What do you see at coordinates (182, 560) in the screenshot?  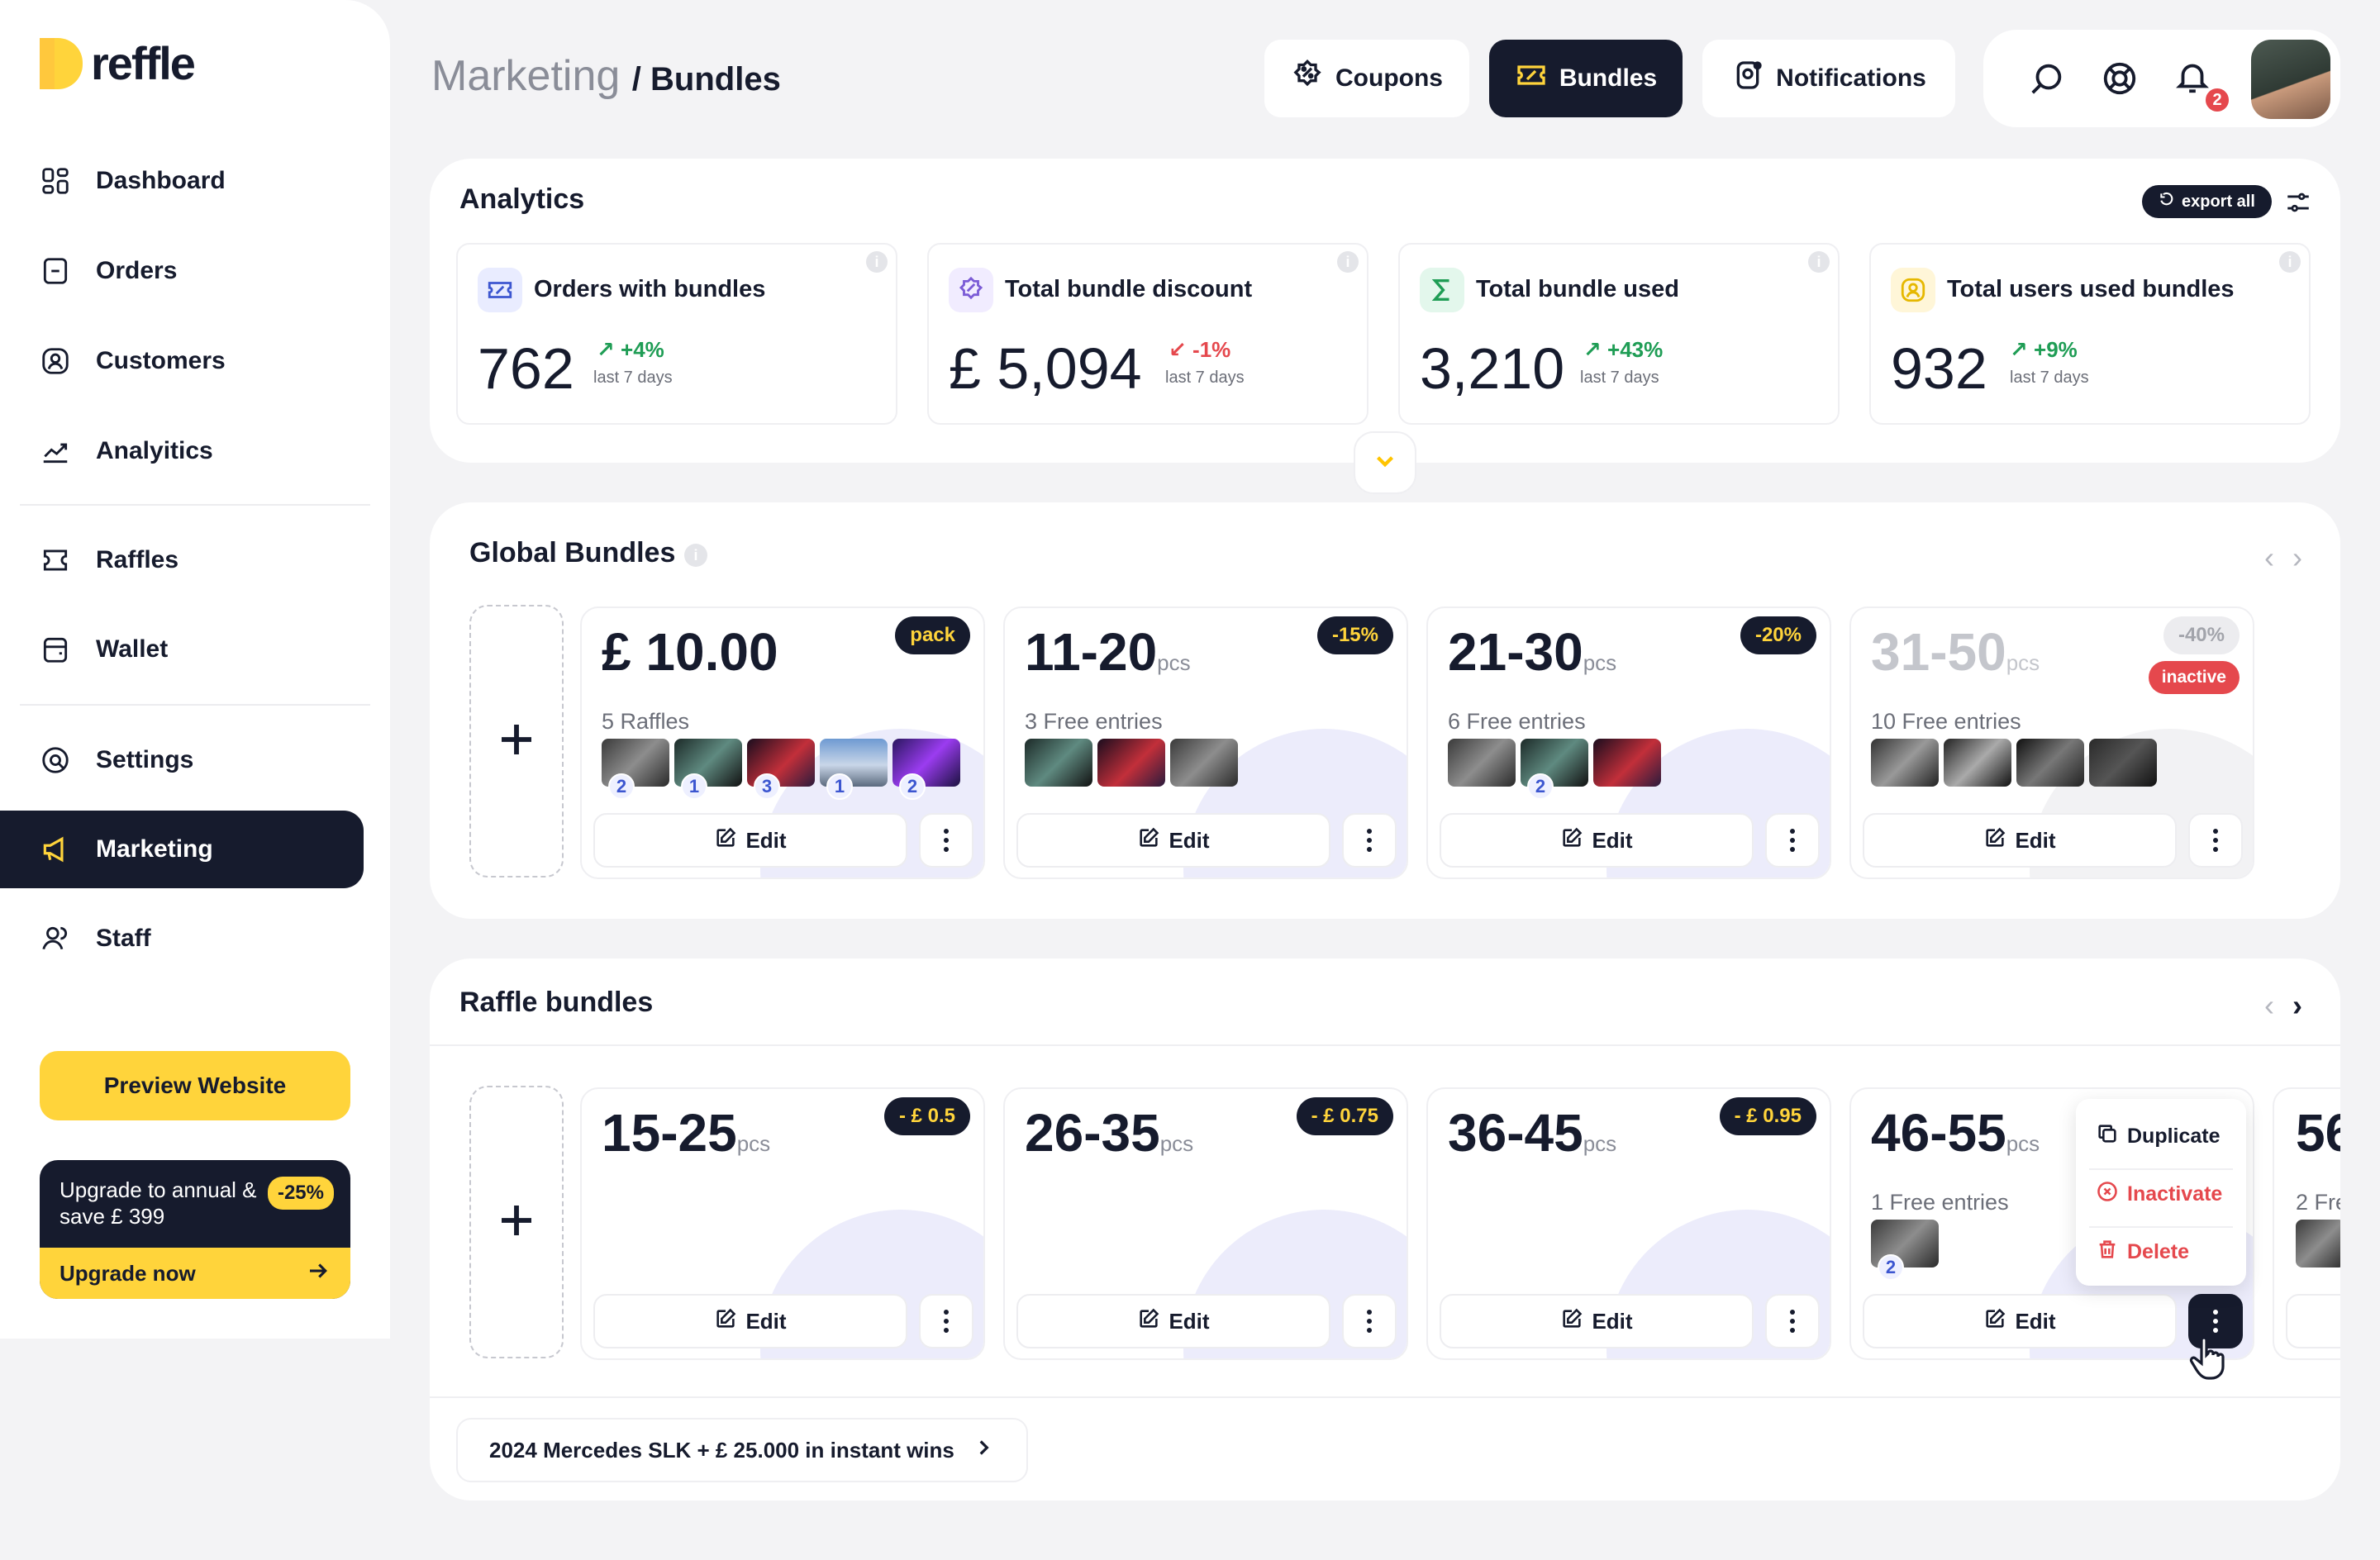 I see `sidebar-item-raffles: Raffles` at bounding box center [182, 560].